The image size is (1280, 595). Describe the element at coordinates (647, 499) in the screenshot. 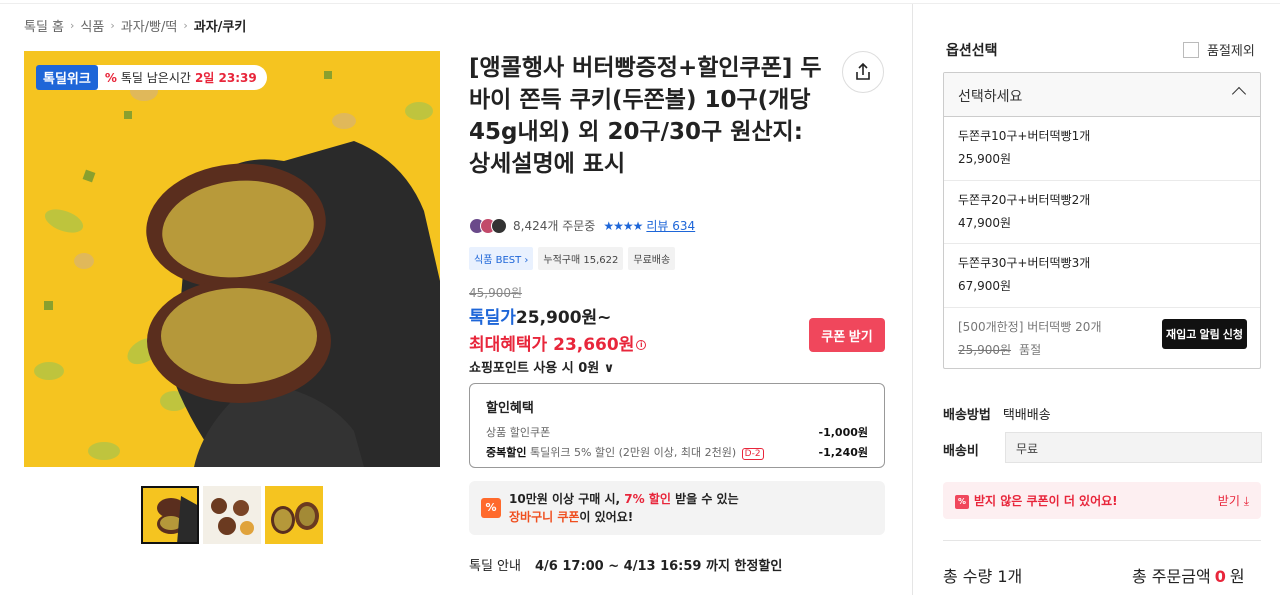

I see `promo-highlight: 7% 할인` at that location.